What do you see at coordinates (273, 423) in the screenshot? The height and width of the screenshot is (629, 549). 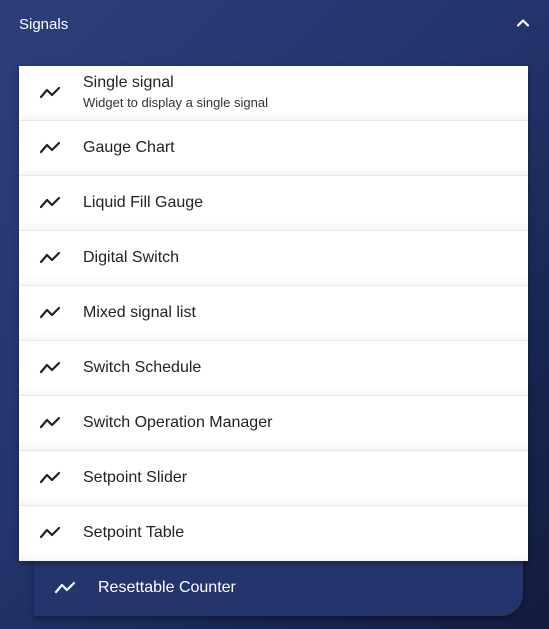 I see `widget-item-switch-operation-manager: Switch Operation Manager` at bounding box center [273, 423].